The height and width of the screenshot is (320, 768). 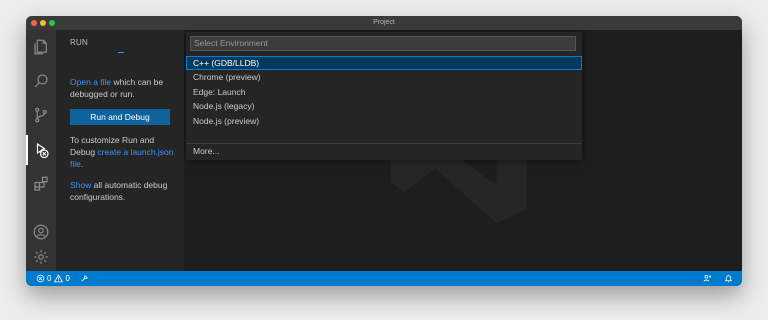 I want to click on run-debug-icon, so click(x=41, y=150).